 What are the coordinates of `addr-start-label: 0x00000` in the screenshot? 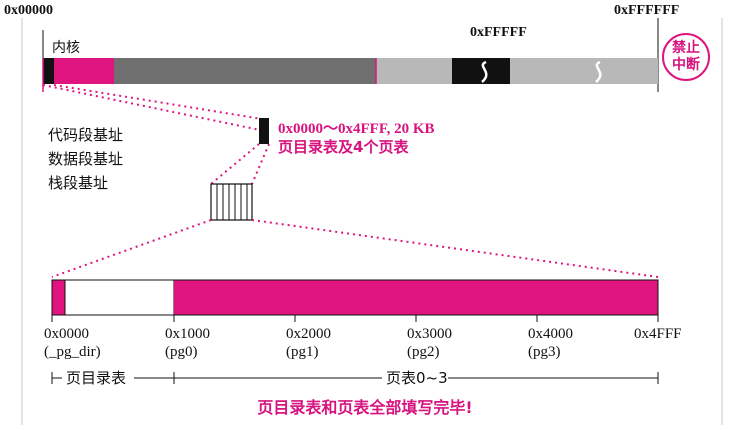 It's located at (28, 10).